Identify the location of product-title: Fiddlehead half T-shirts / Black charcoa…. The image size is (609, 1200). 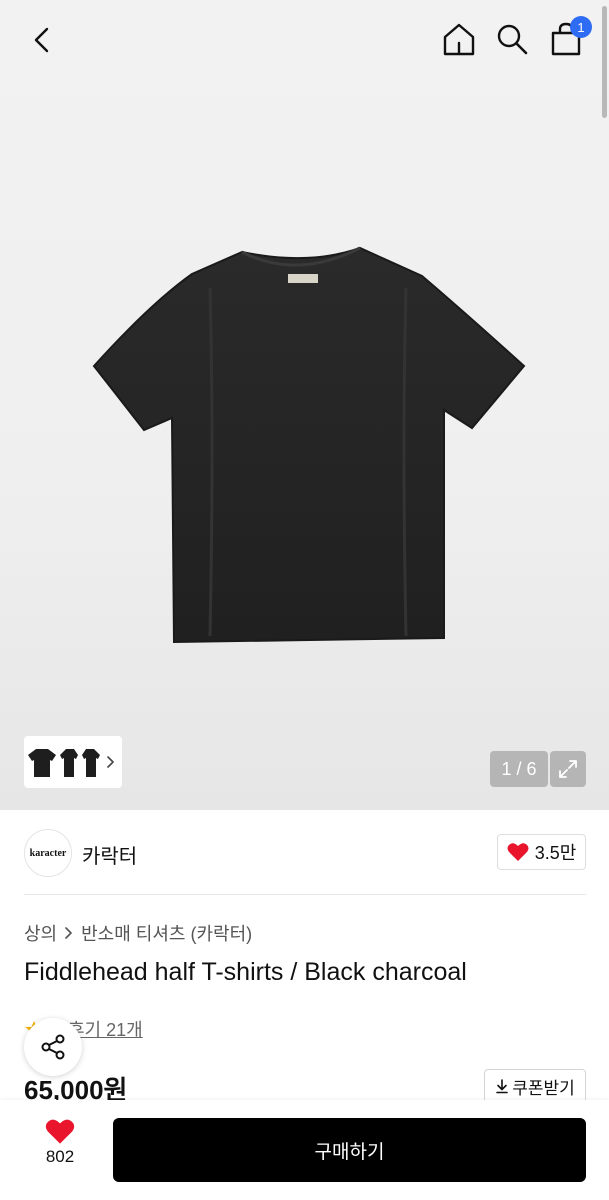
(245, 972).